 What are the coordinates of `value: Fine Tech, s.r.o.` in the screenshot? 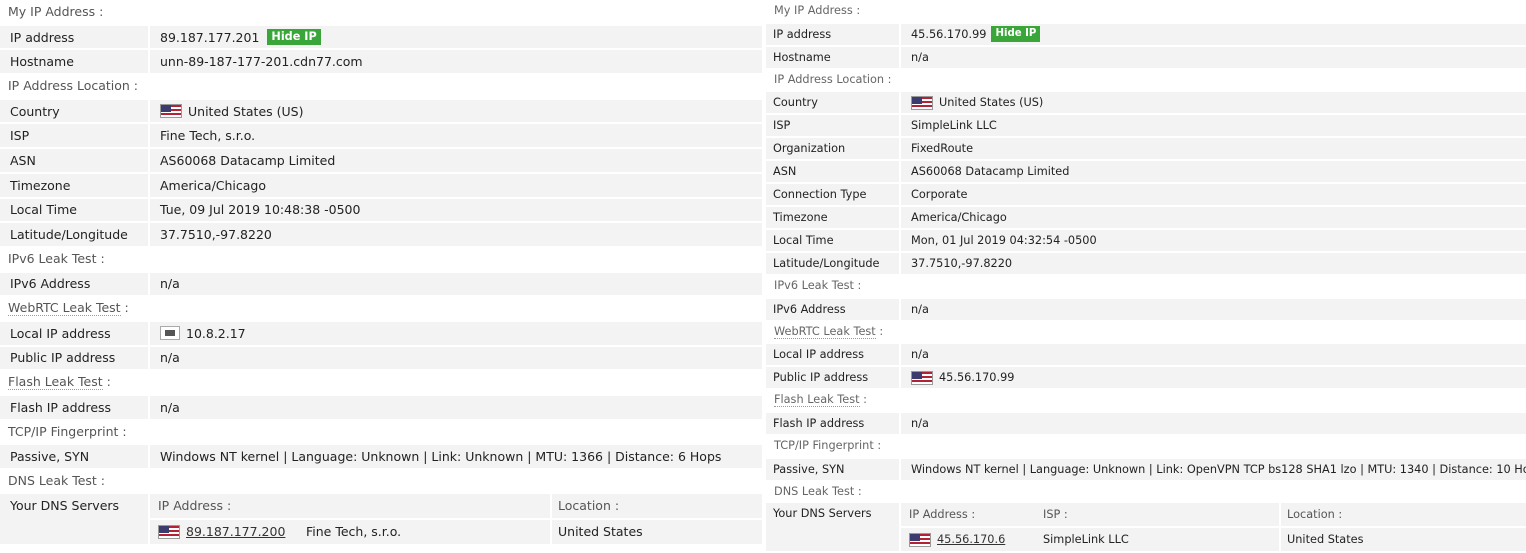 It's located at (455, 136).